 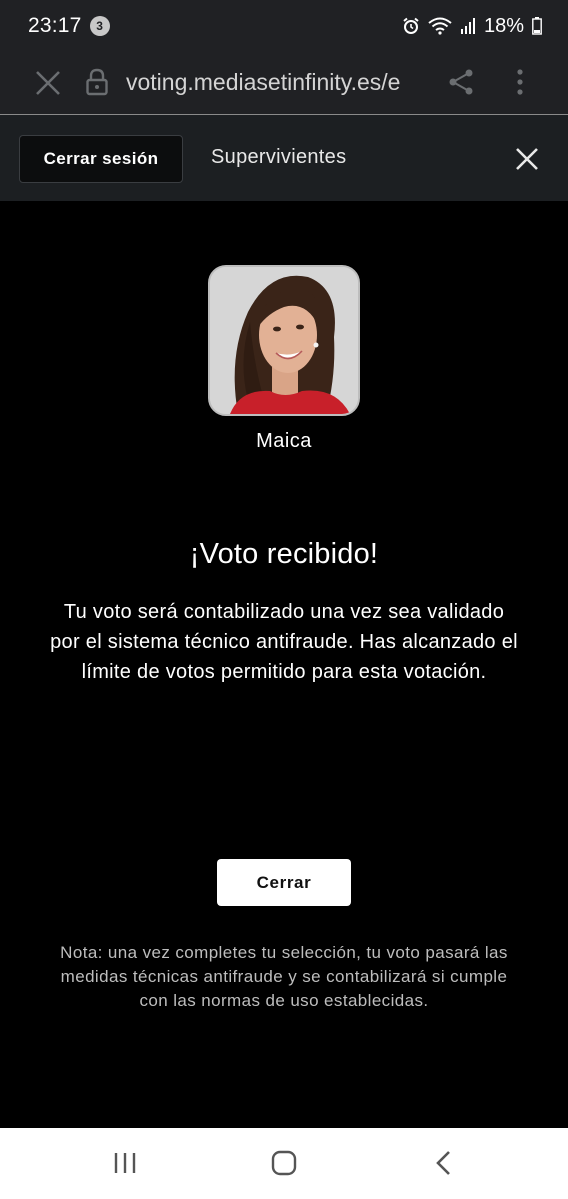 I want to click on app-header: Cerrar sesión Supervivientes, so click(x=284, y=158).